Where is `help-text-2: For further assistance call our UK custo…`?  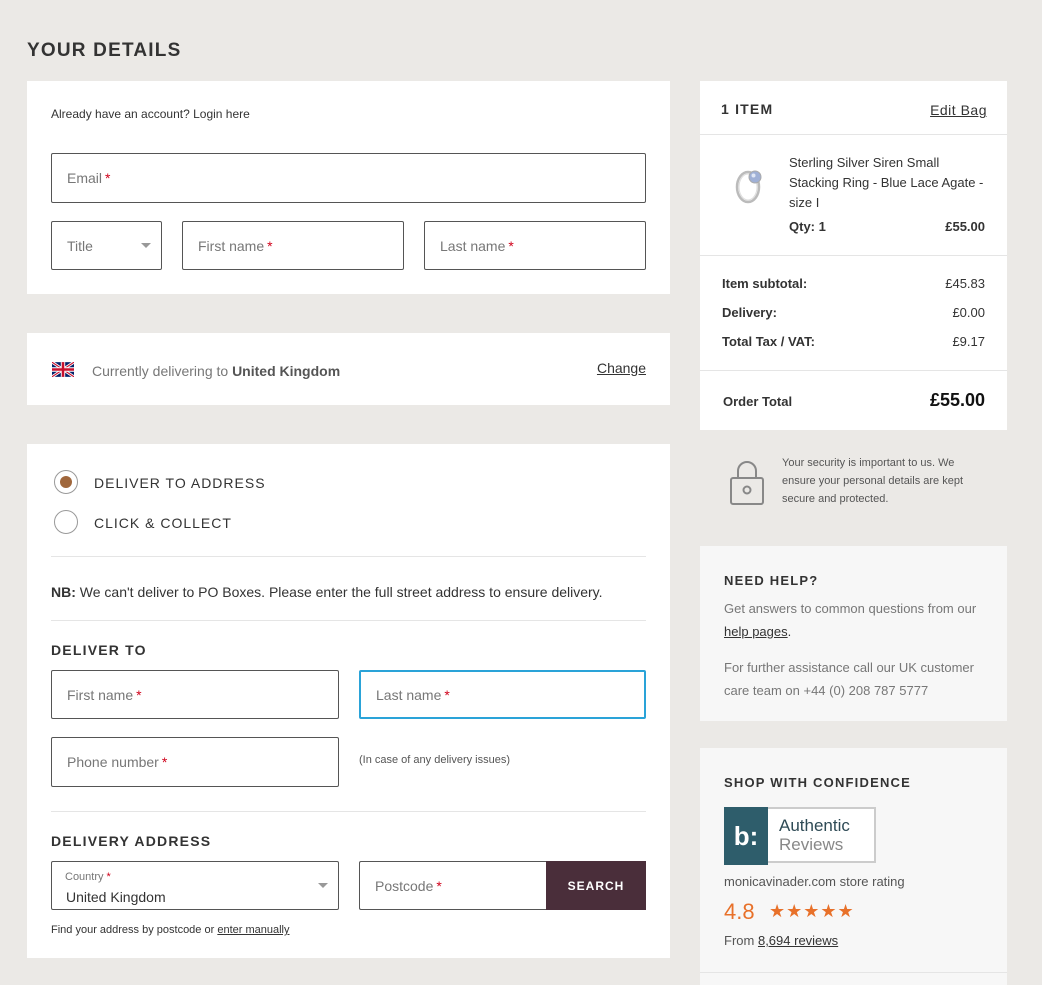 help-text-2: For further assistance call our UK custo… is located at coordinates (849, 679).